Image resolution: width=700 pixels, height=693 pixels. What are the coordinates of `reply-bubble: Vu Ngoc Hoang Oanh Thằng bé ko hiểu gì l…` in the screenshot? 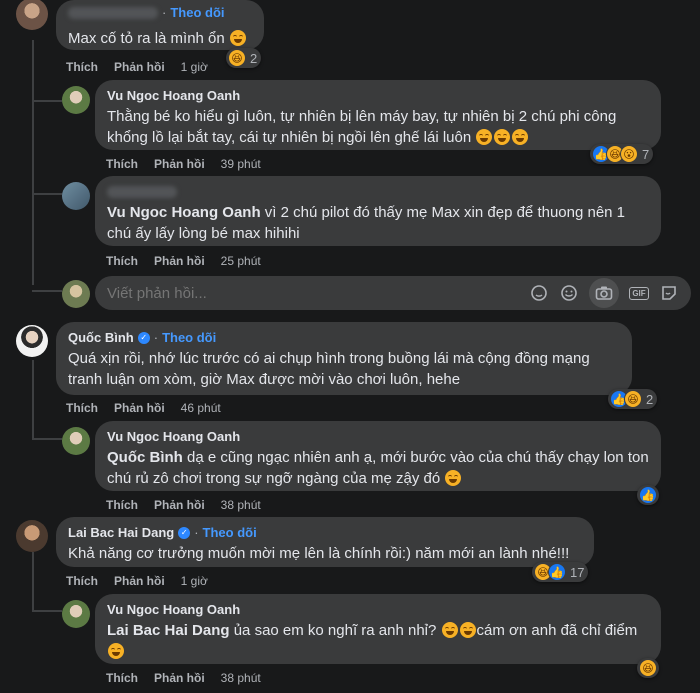 It's located at (378, 115).